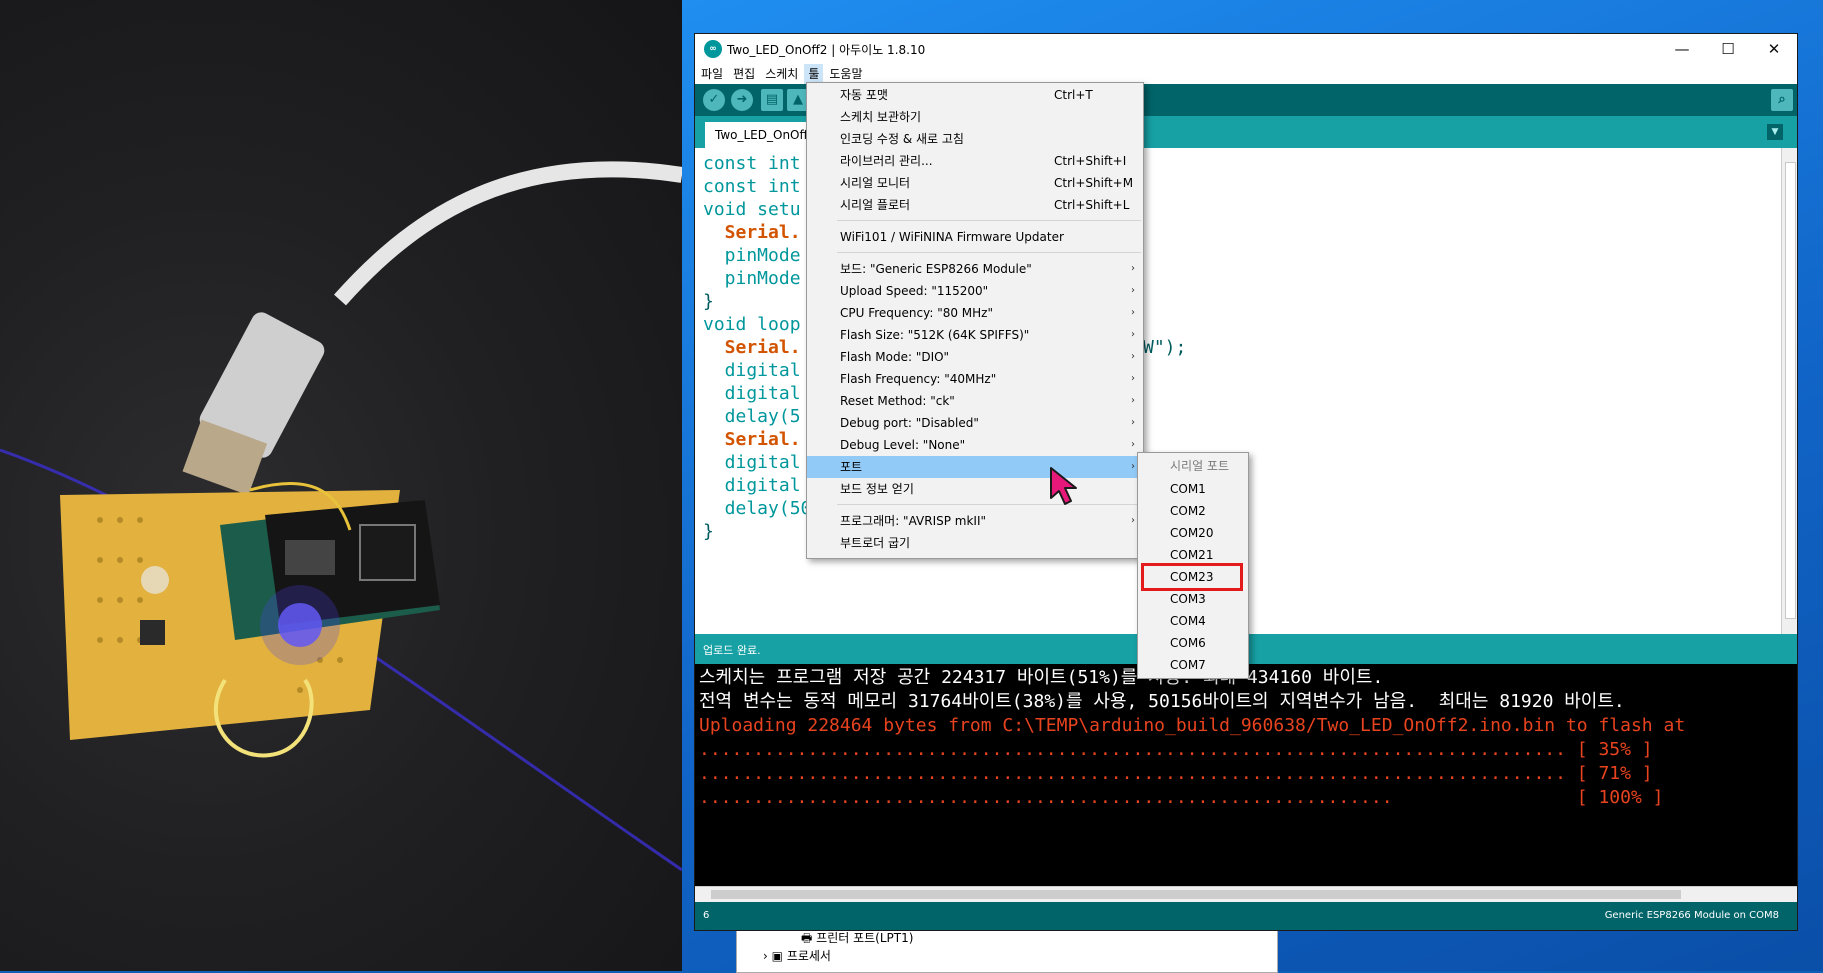 The width and height of the screenshot is (1823, 973). Describe the element at coordinates (975, 291) in the screenshot. I see `menu-item-upload-speed: Upload Speed: "115200" ›` at that location.